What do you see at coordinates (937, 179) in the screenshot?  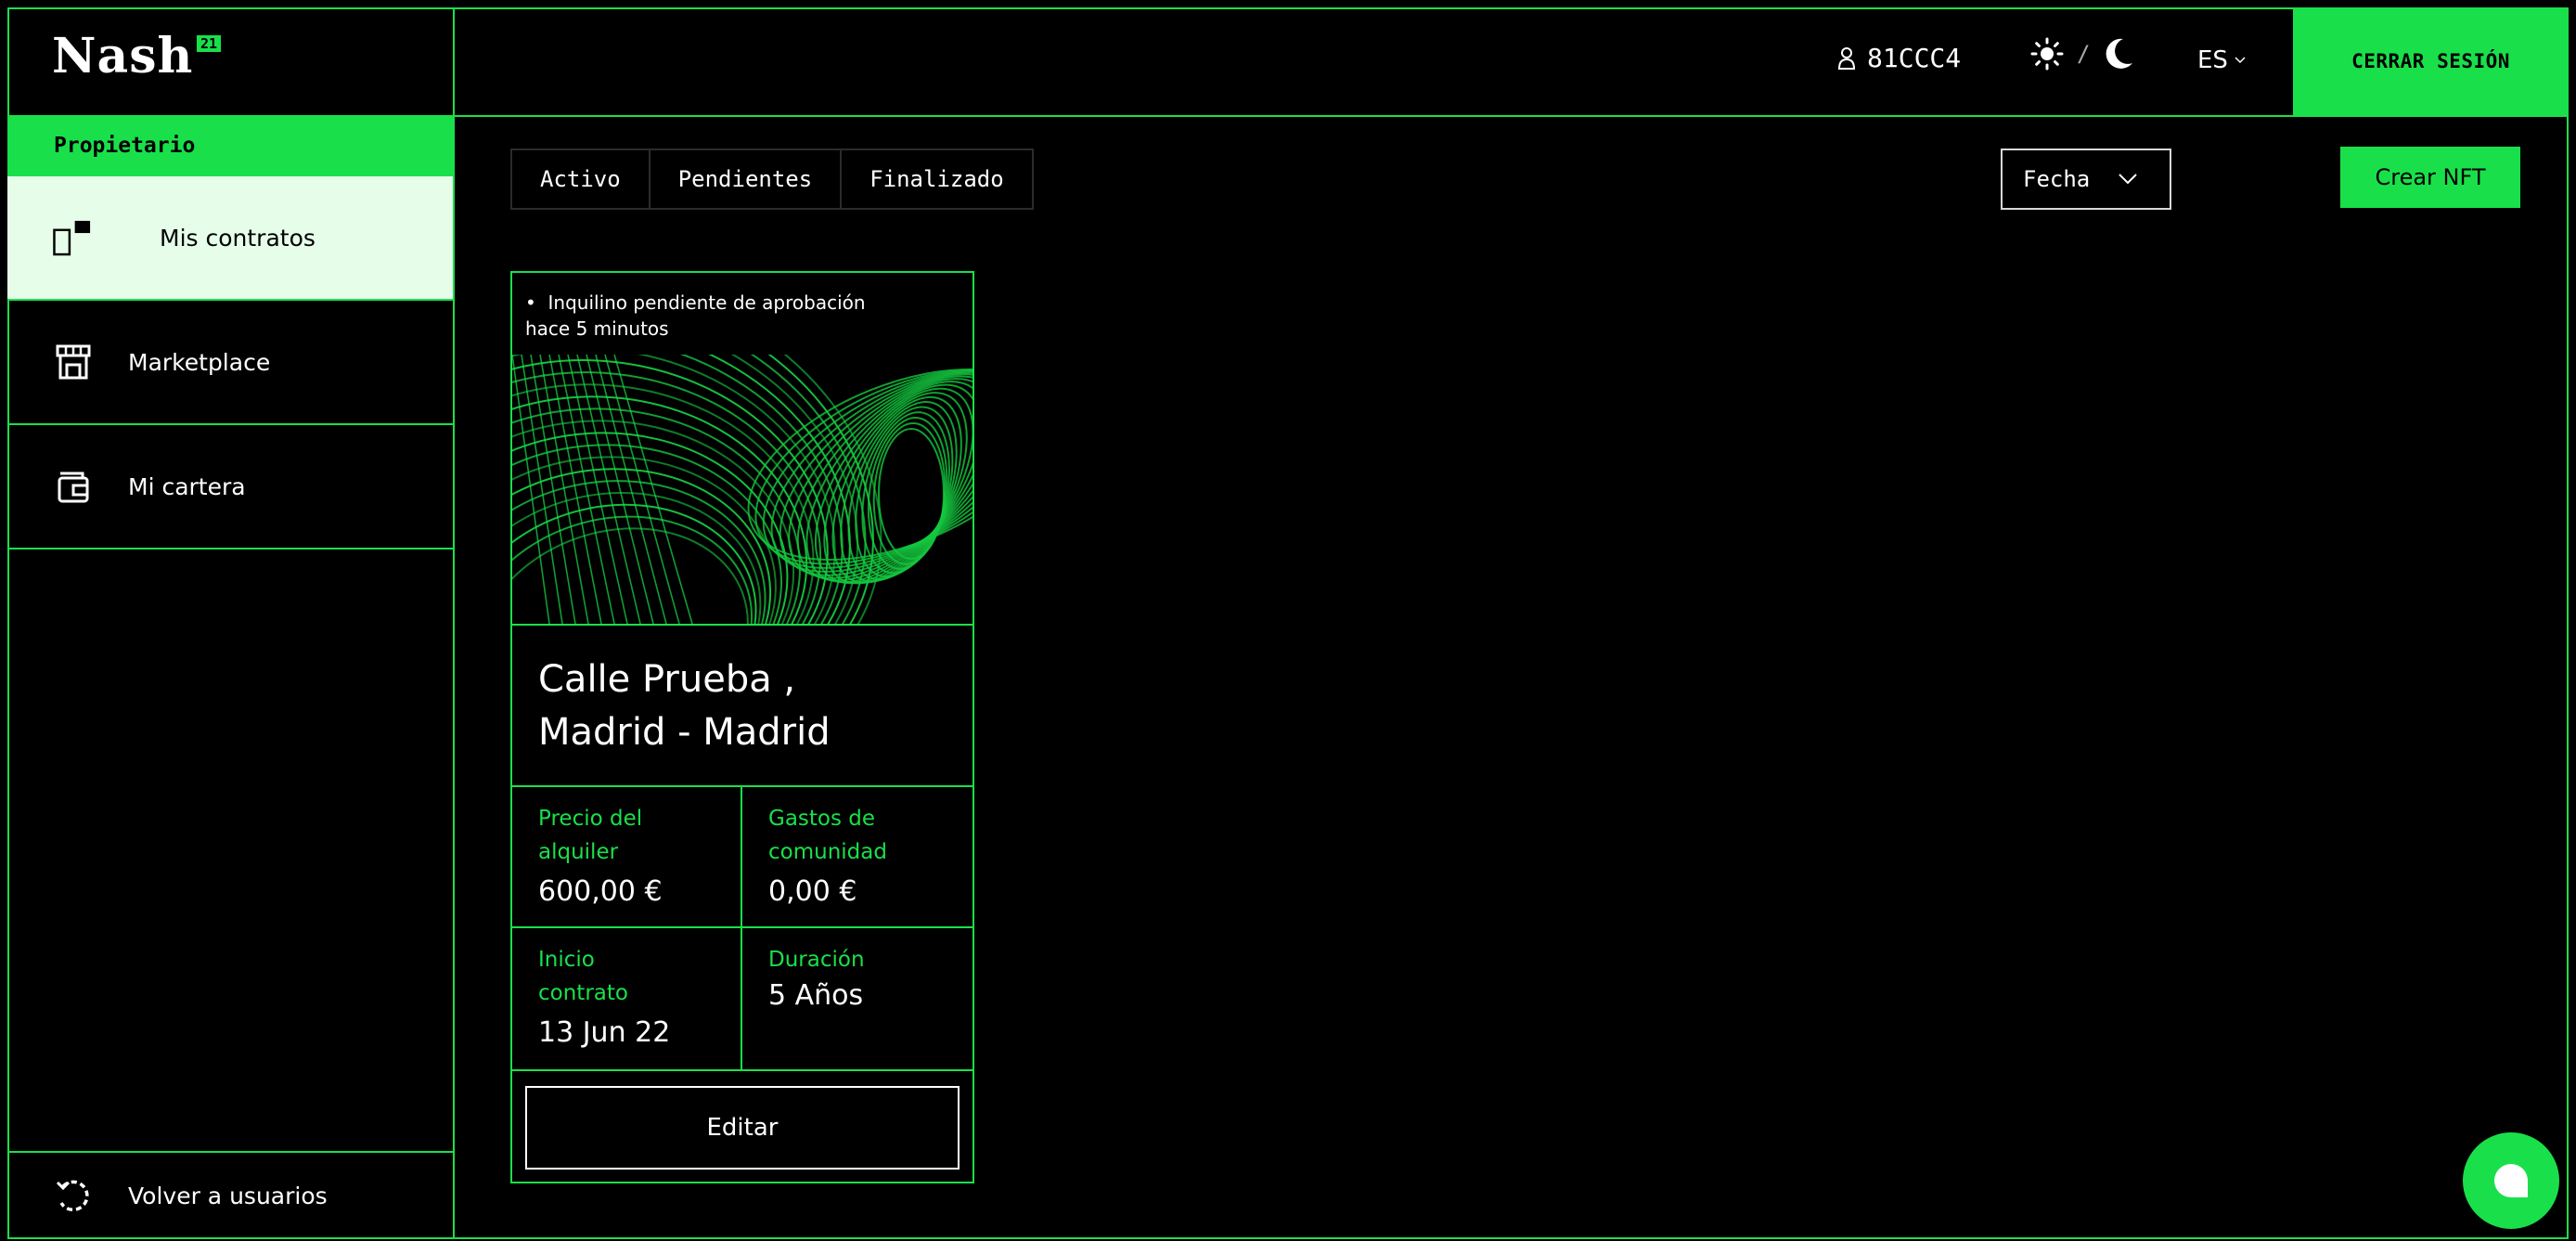 I see `tab-finalizado: Finalizado` at bounding box center [937, 179].